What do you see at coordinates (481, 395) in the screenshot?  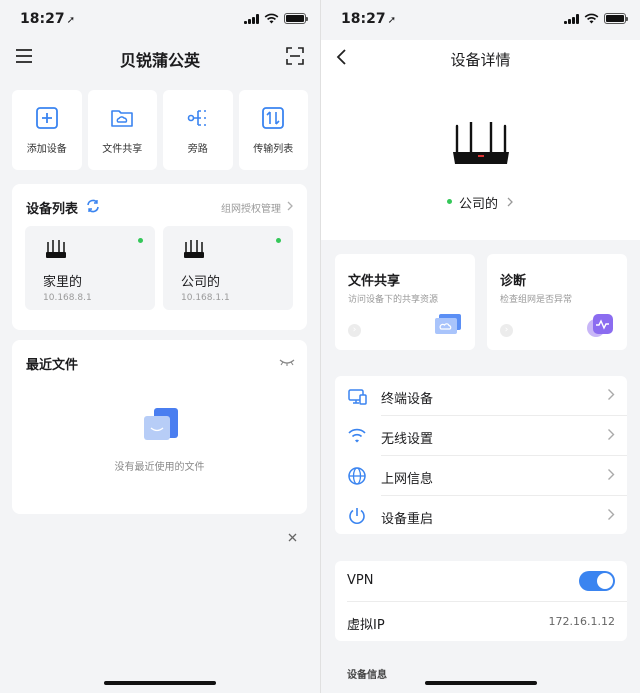 I see `menu-row-terminal: 终端设备` at bounding box center [481, 395].